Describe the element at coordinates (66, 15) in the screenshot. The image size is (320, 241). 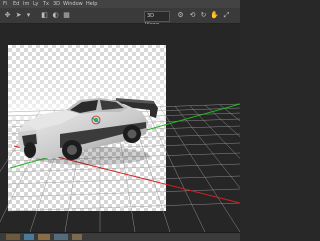
I see `grid-icon: ▦` at that location.